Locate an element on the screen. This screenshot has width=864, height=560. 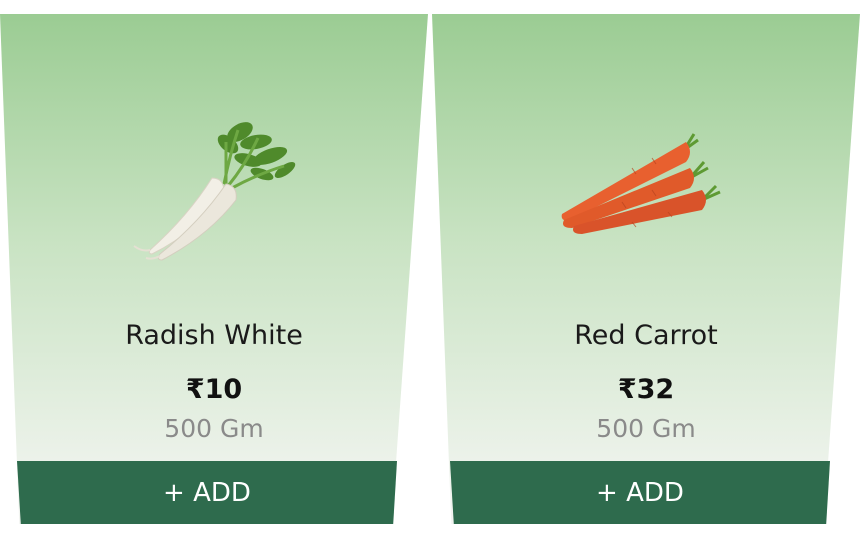
product-name: Red Carrot is located at coordinates (646, 335).